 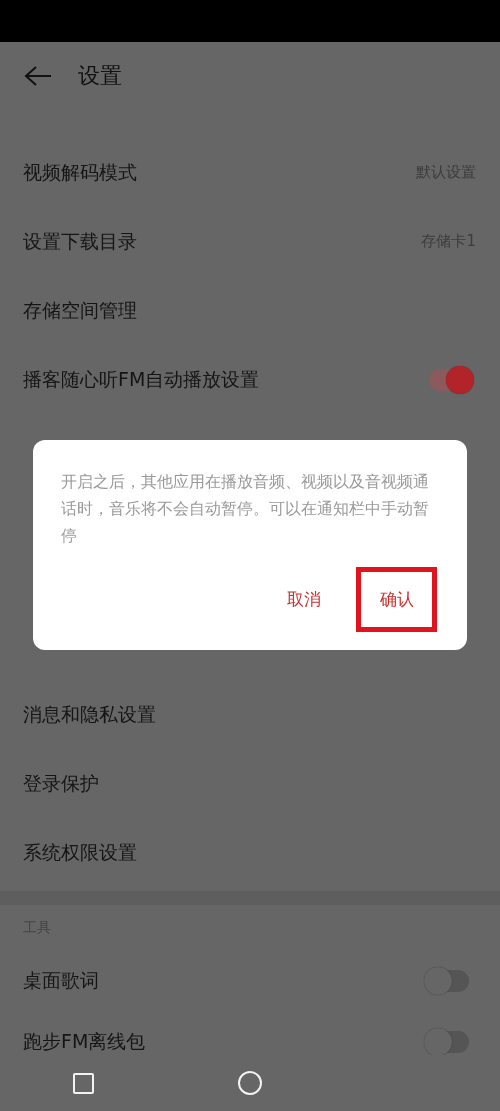 What do you see at coordinates (80, 310) in the screenshot?
I see `row-label: 存储空间管理` at bounding box center [80, 310].